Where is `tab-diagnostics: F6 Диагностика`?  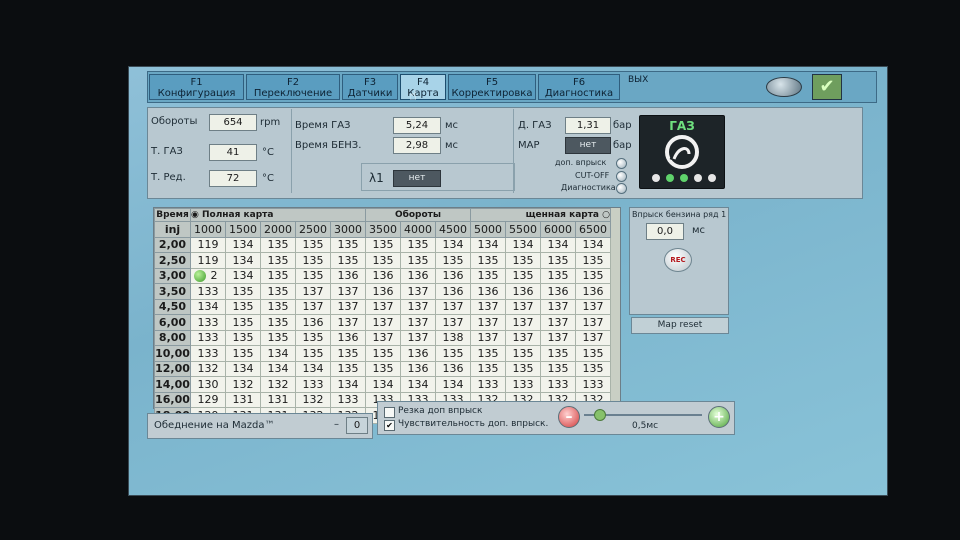 tab-diagnostics: F6 Диагностика is located at coordinates (579, 87).